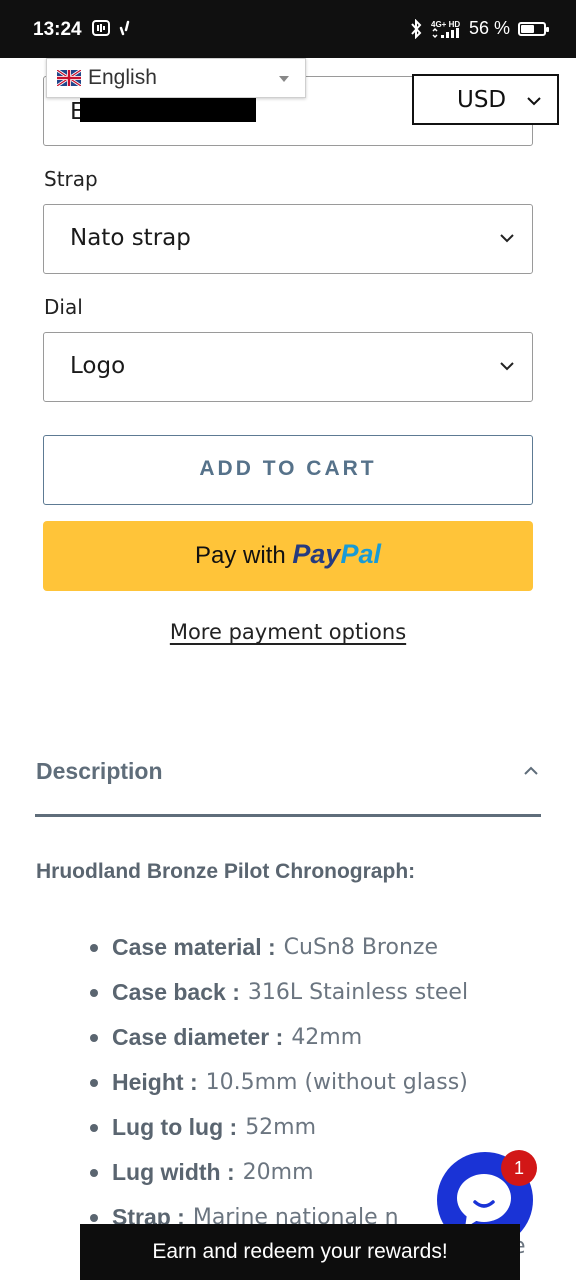 Image resolution: width=576 pixels, height=1280 pixels. Describe the element at coordinates (528, 28) in the screenshot. I see `battery-level` at that location.